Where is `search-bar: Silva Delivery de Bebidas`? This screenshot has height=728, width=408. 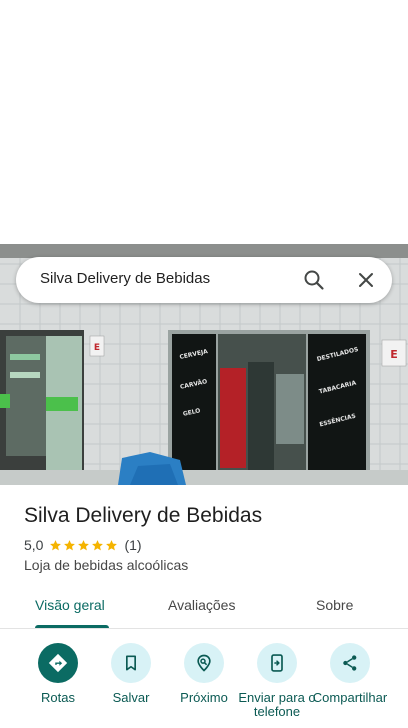
search-bar: Silva Delivery de Bebidas is located at coordinates (204, 280).